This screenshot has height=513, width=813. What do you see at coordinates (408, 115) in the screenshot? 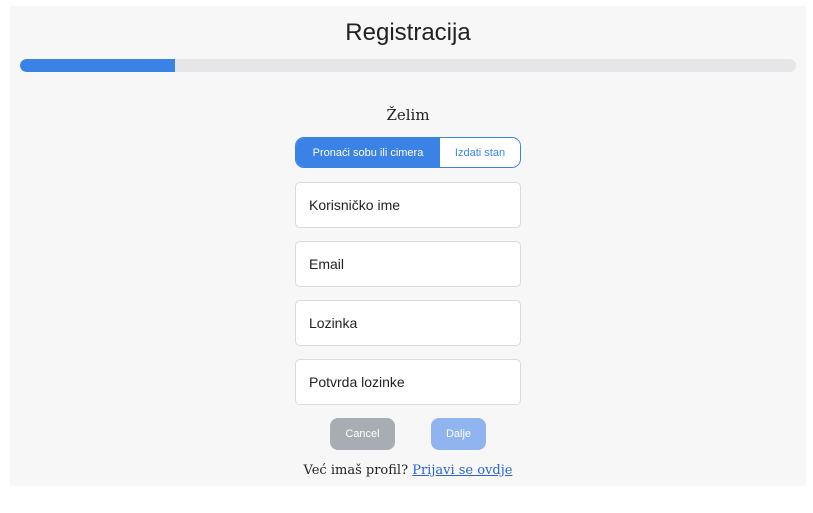
I see `want-label: Želim` at bounding box center [408, 115].